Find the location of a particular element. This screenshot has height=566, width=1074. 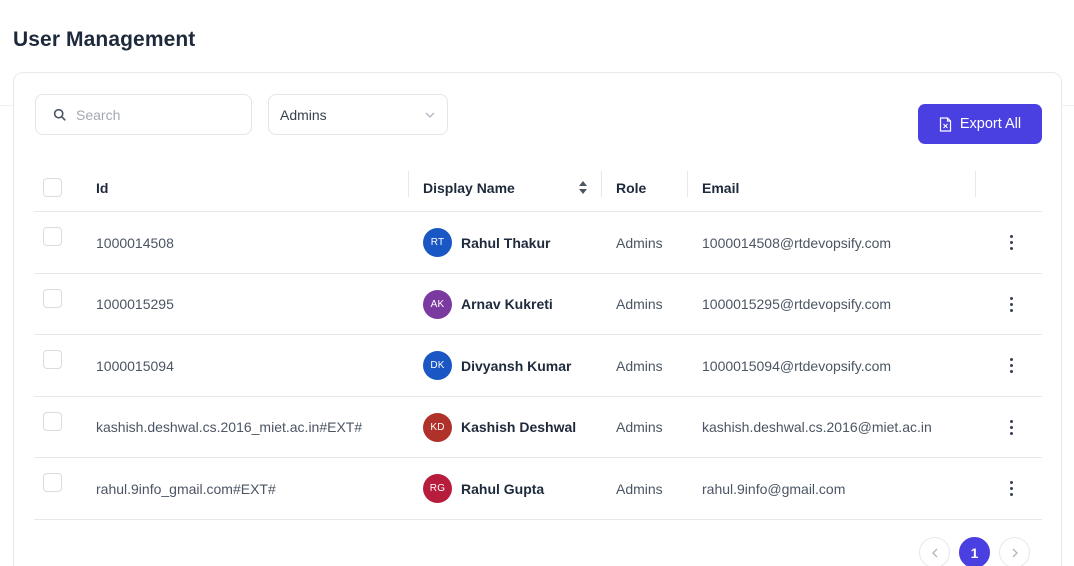

user-id: 1000014508 is located at coordinates (135, 242).